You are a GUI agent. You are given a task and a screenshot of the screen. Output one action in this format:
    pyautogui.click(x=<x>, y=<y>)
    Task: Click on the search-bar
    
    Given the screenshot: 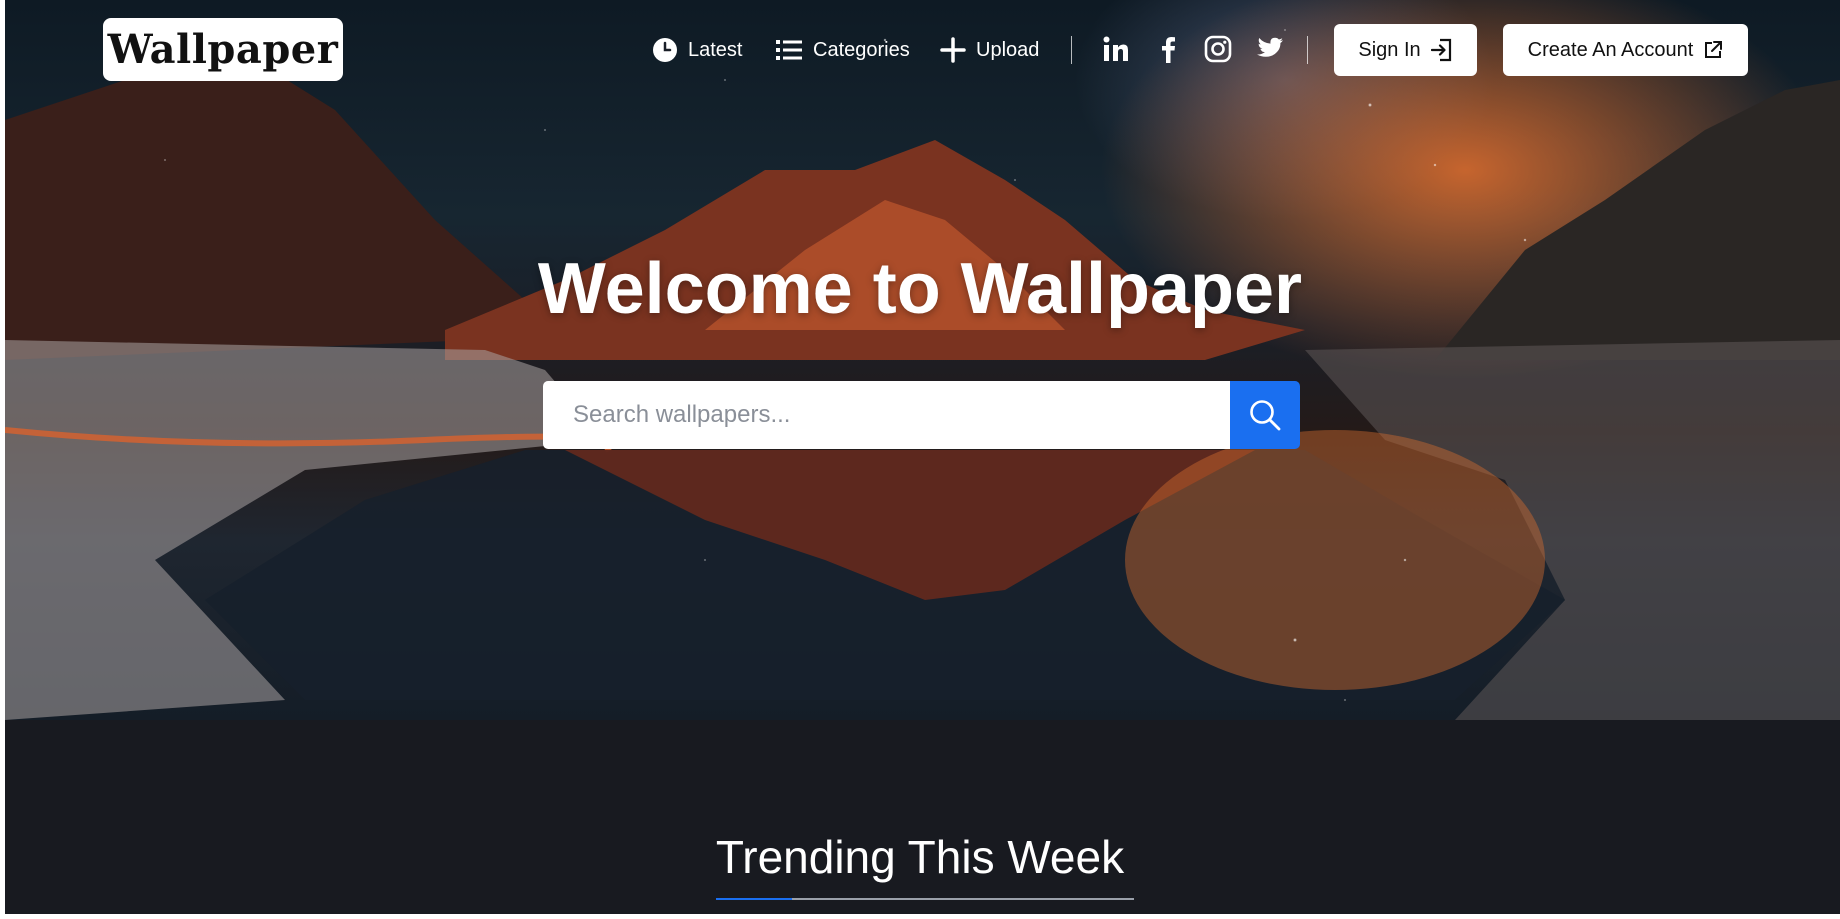 What is the action you would take?
    pyautogui.click(x=921, y=415)
    